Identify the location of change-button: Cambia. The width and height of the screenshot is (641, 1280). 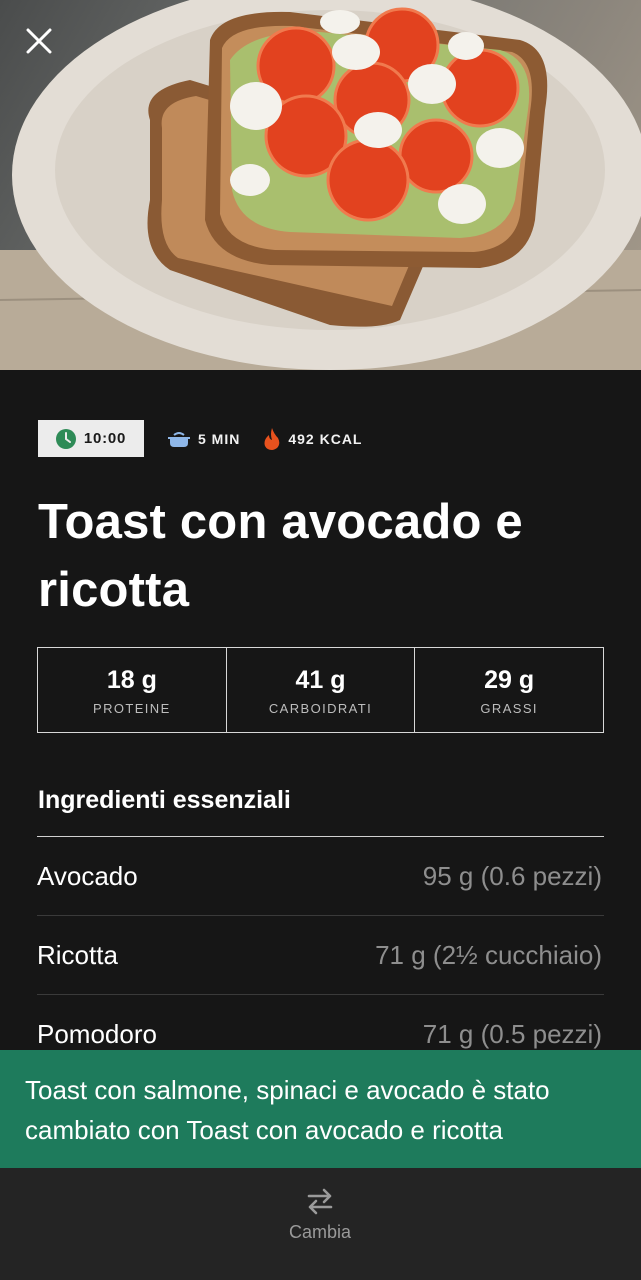
(320, 1223).